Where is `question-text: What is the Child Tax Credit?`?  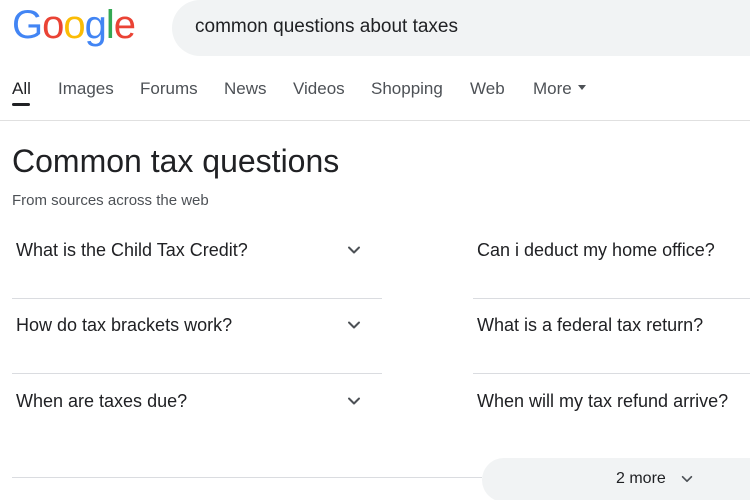
question-text: What is the Child Tax Credit? is located at coordinates (132, 250).